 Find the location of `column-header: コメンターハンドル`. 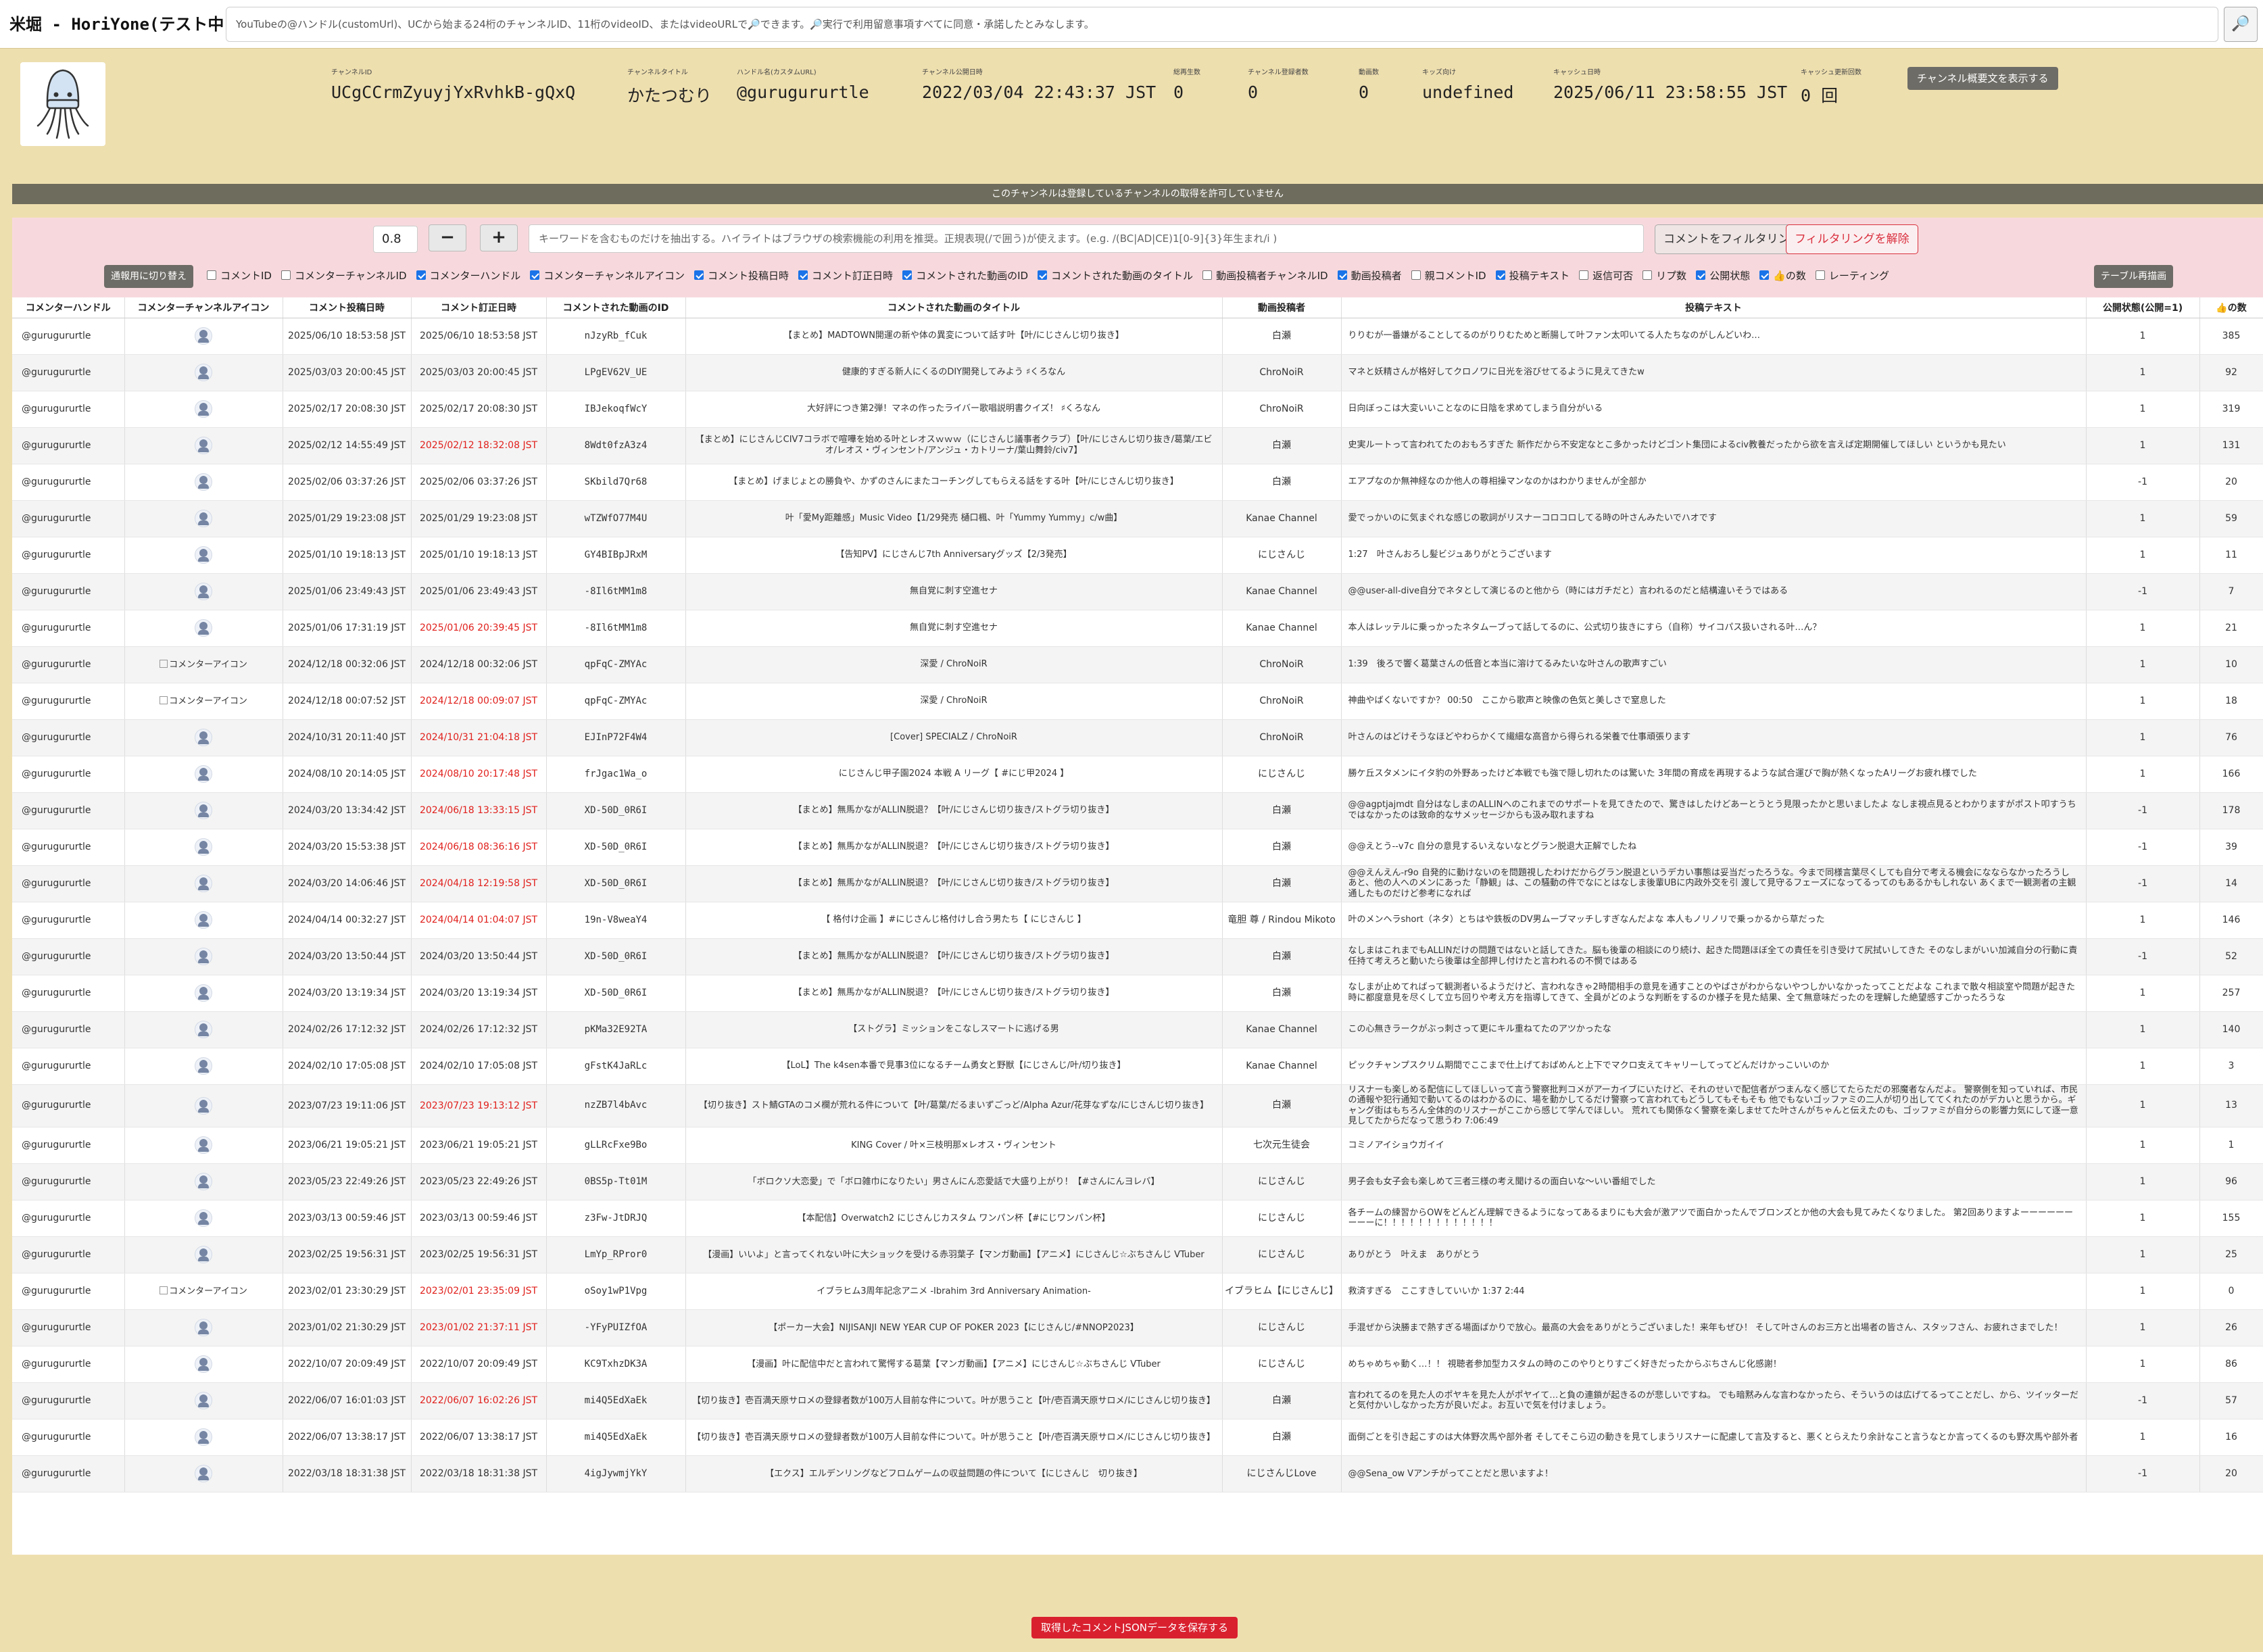

column-header: コメンターハンドル is located at coordinates (68, 307).